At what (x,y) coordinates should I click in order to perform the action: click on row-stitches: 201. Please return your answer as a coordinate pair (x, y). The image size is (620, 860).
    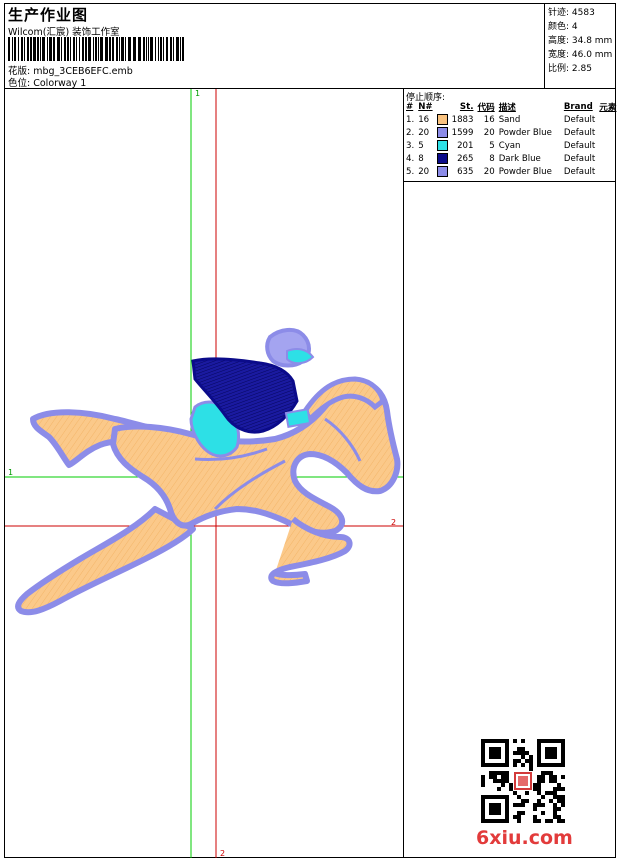
    Looking at the image, I should click on (465, 145).